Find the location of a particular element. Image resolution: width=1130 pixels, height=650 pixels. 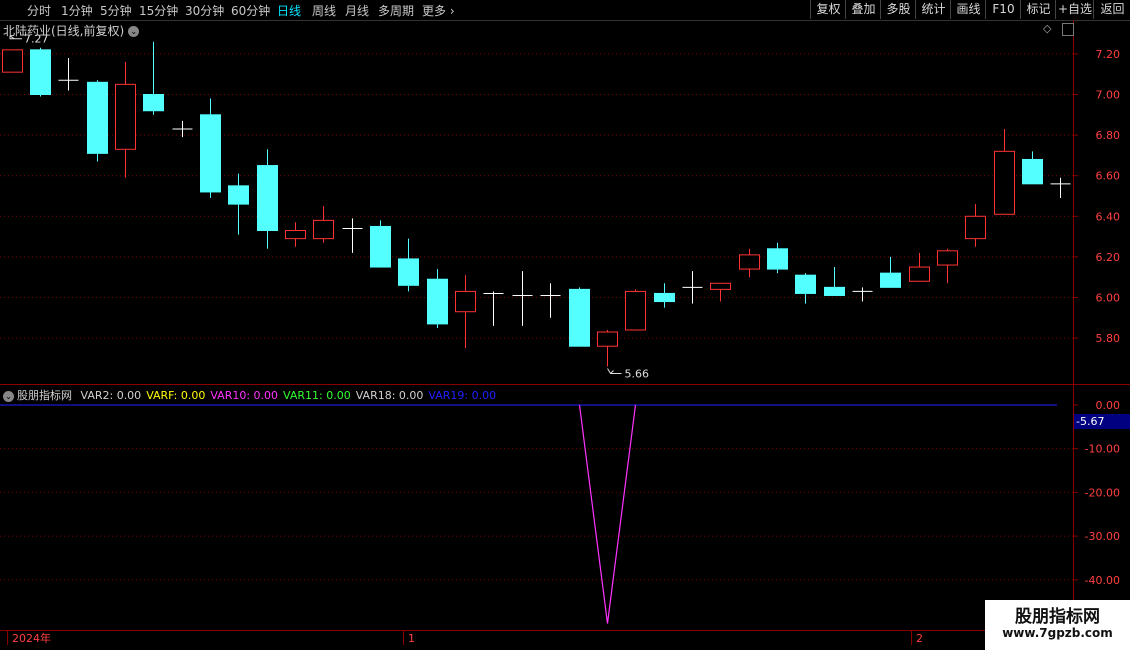

panel-toggle-icon is located at coordinates (1068, 29).